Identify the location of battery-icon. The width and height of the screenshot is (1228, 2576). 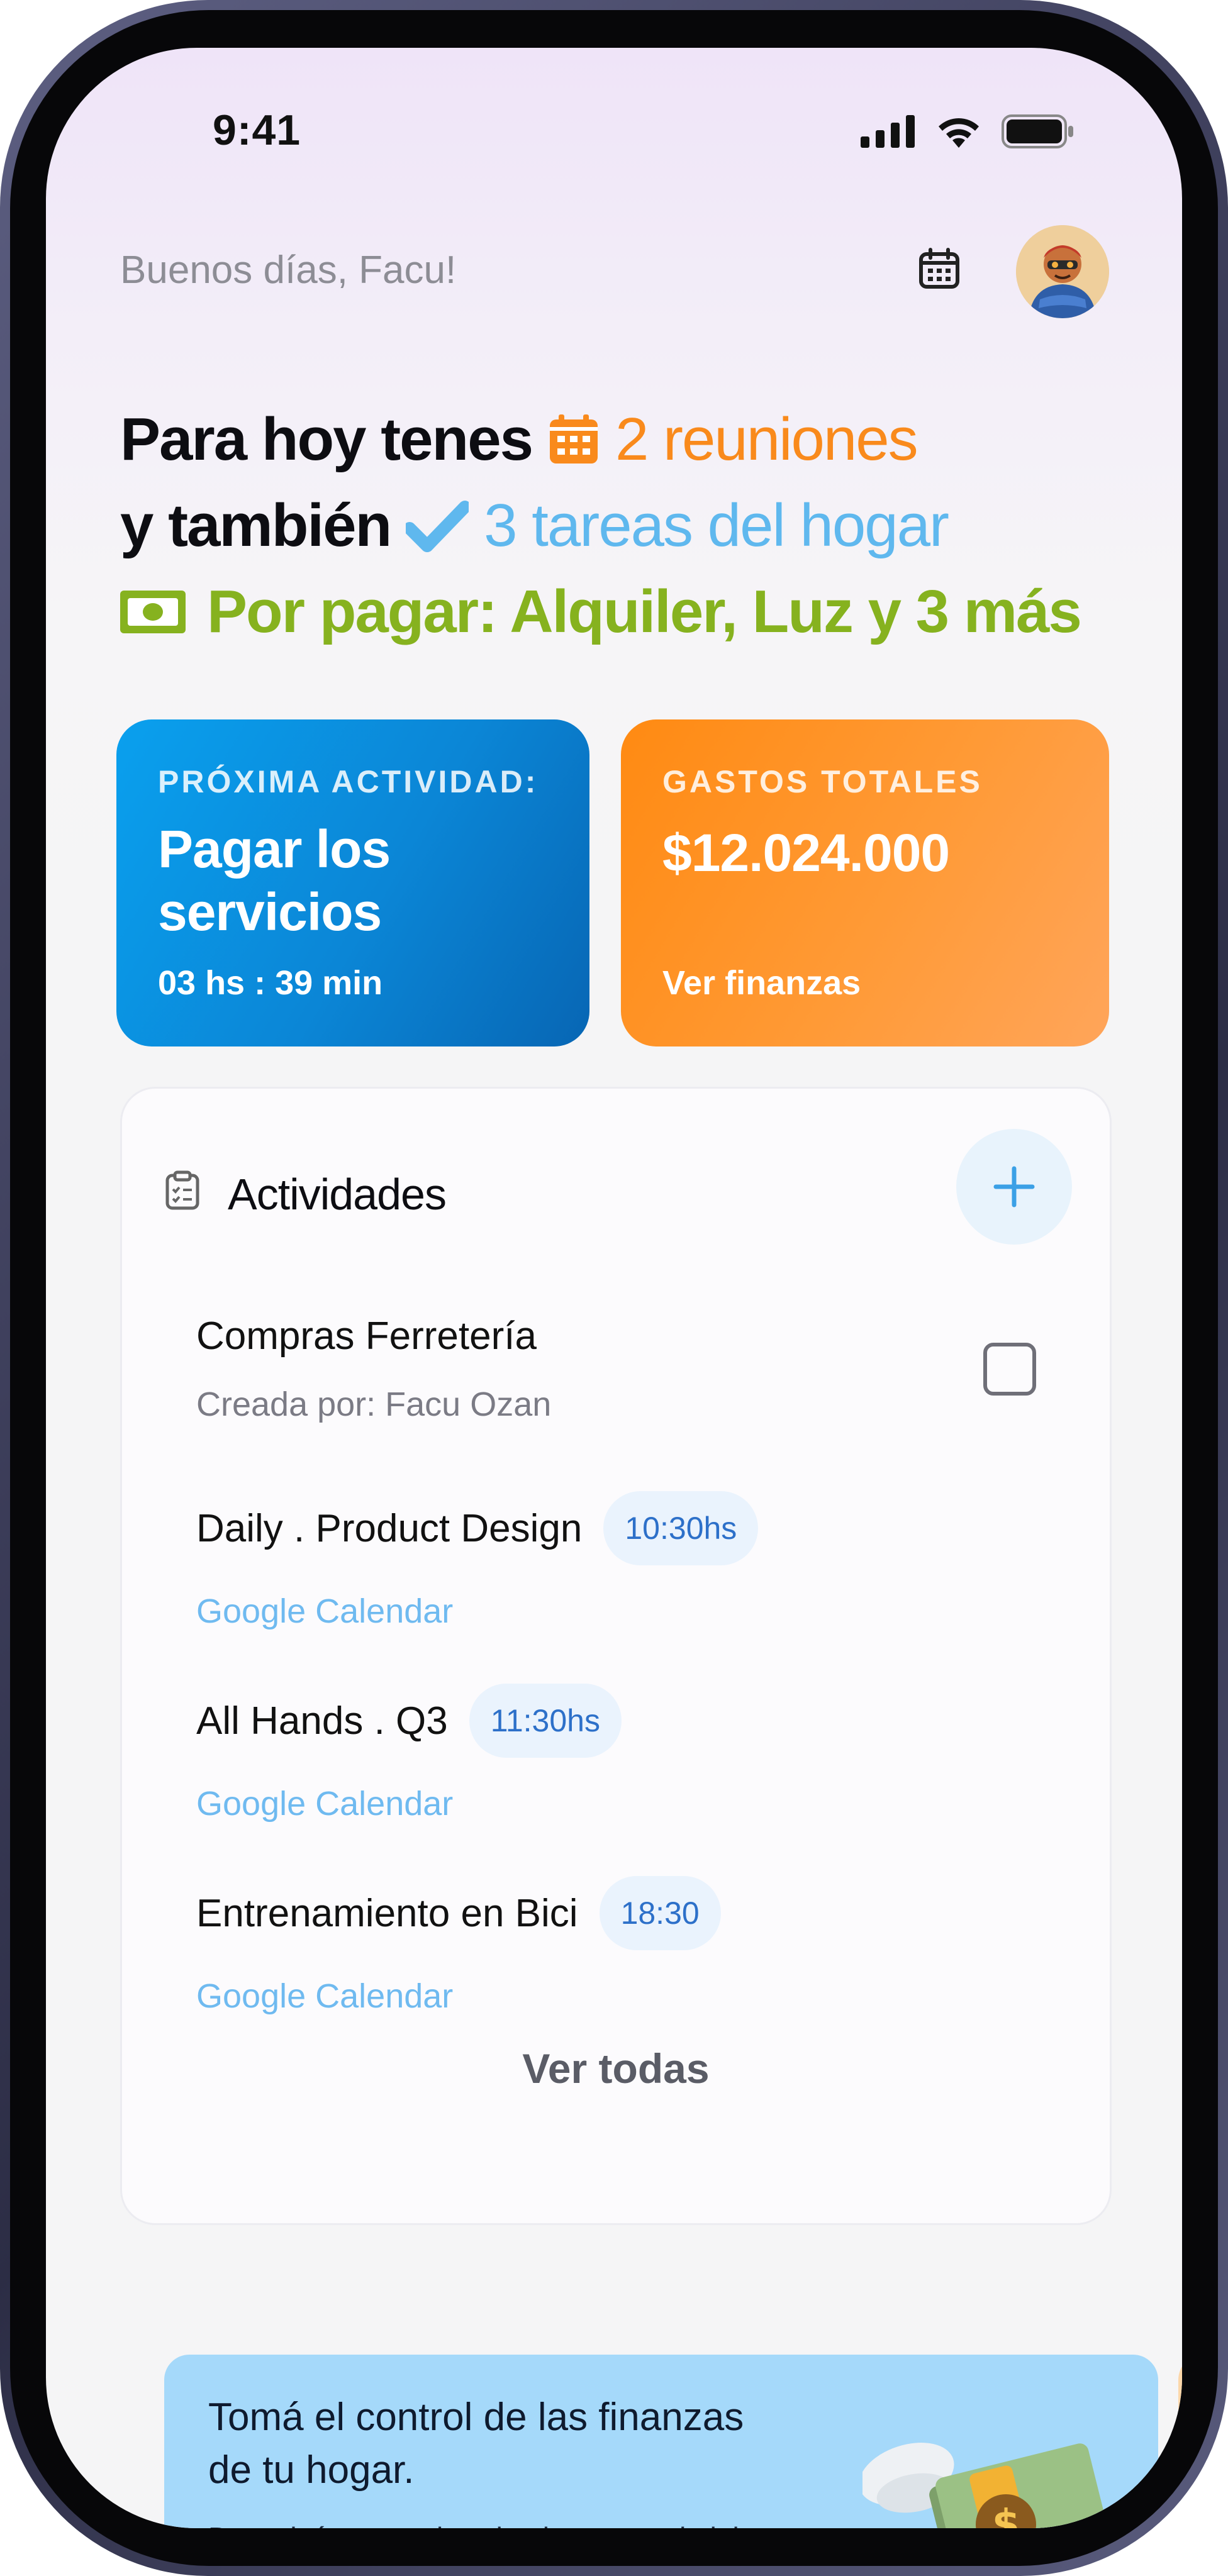
(1037, 131).